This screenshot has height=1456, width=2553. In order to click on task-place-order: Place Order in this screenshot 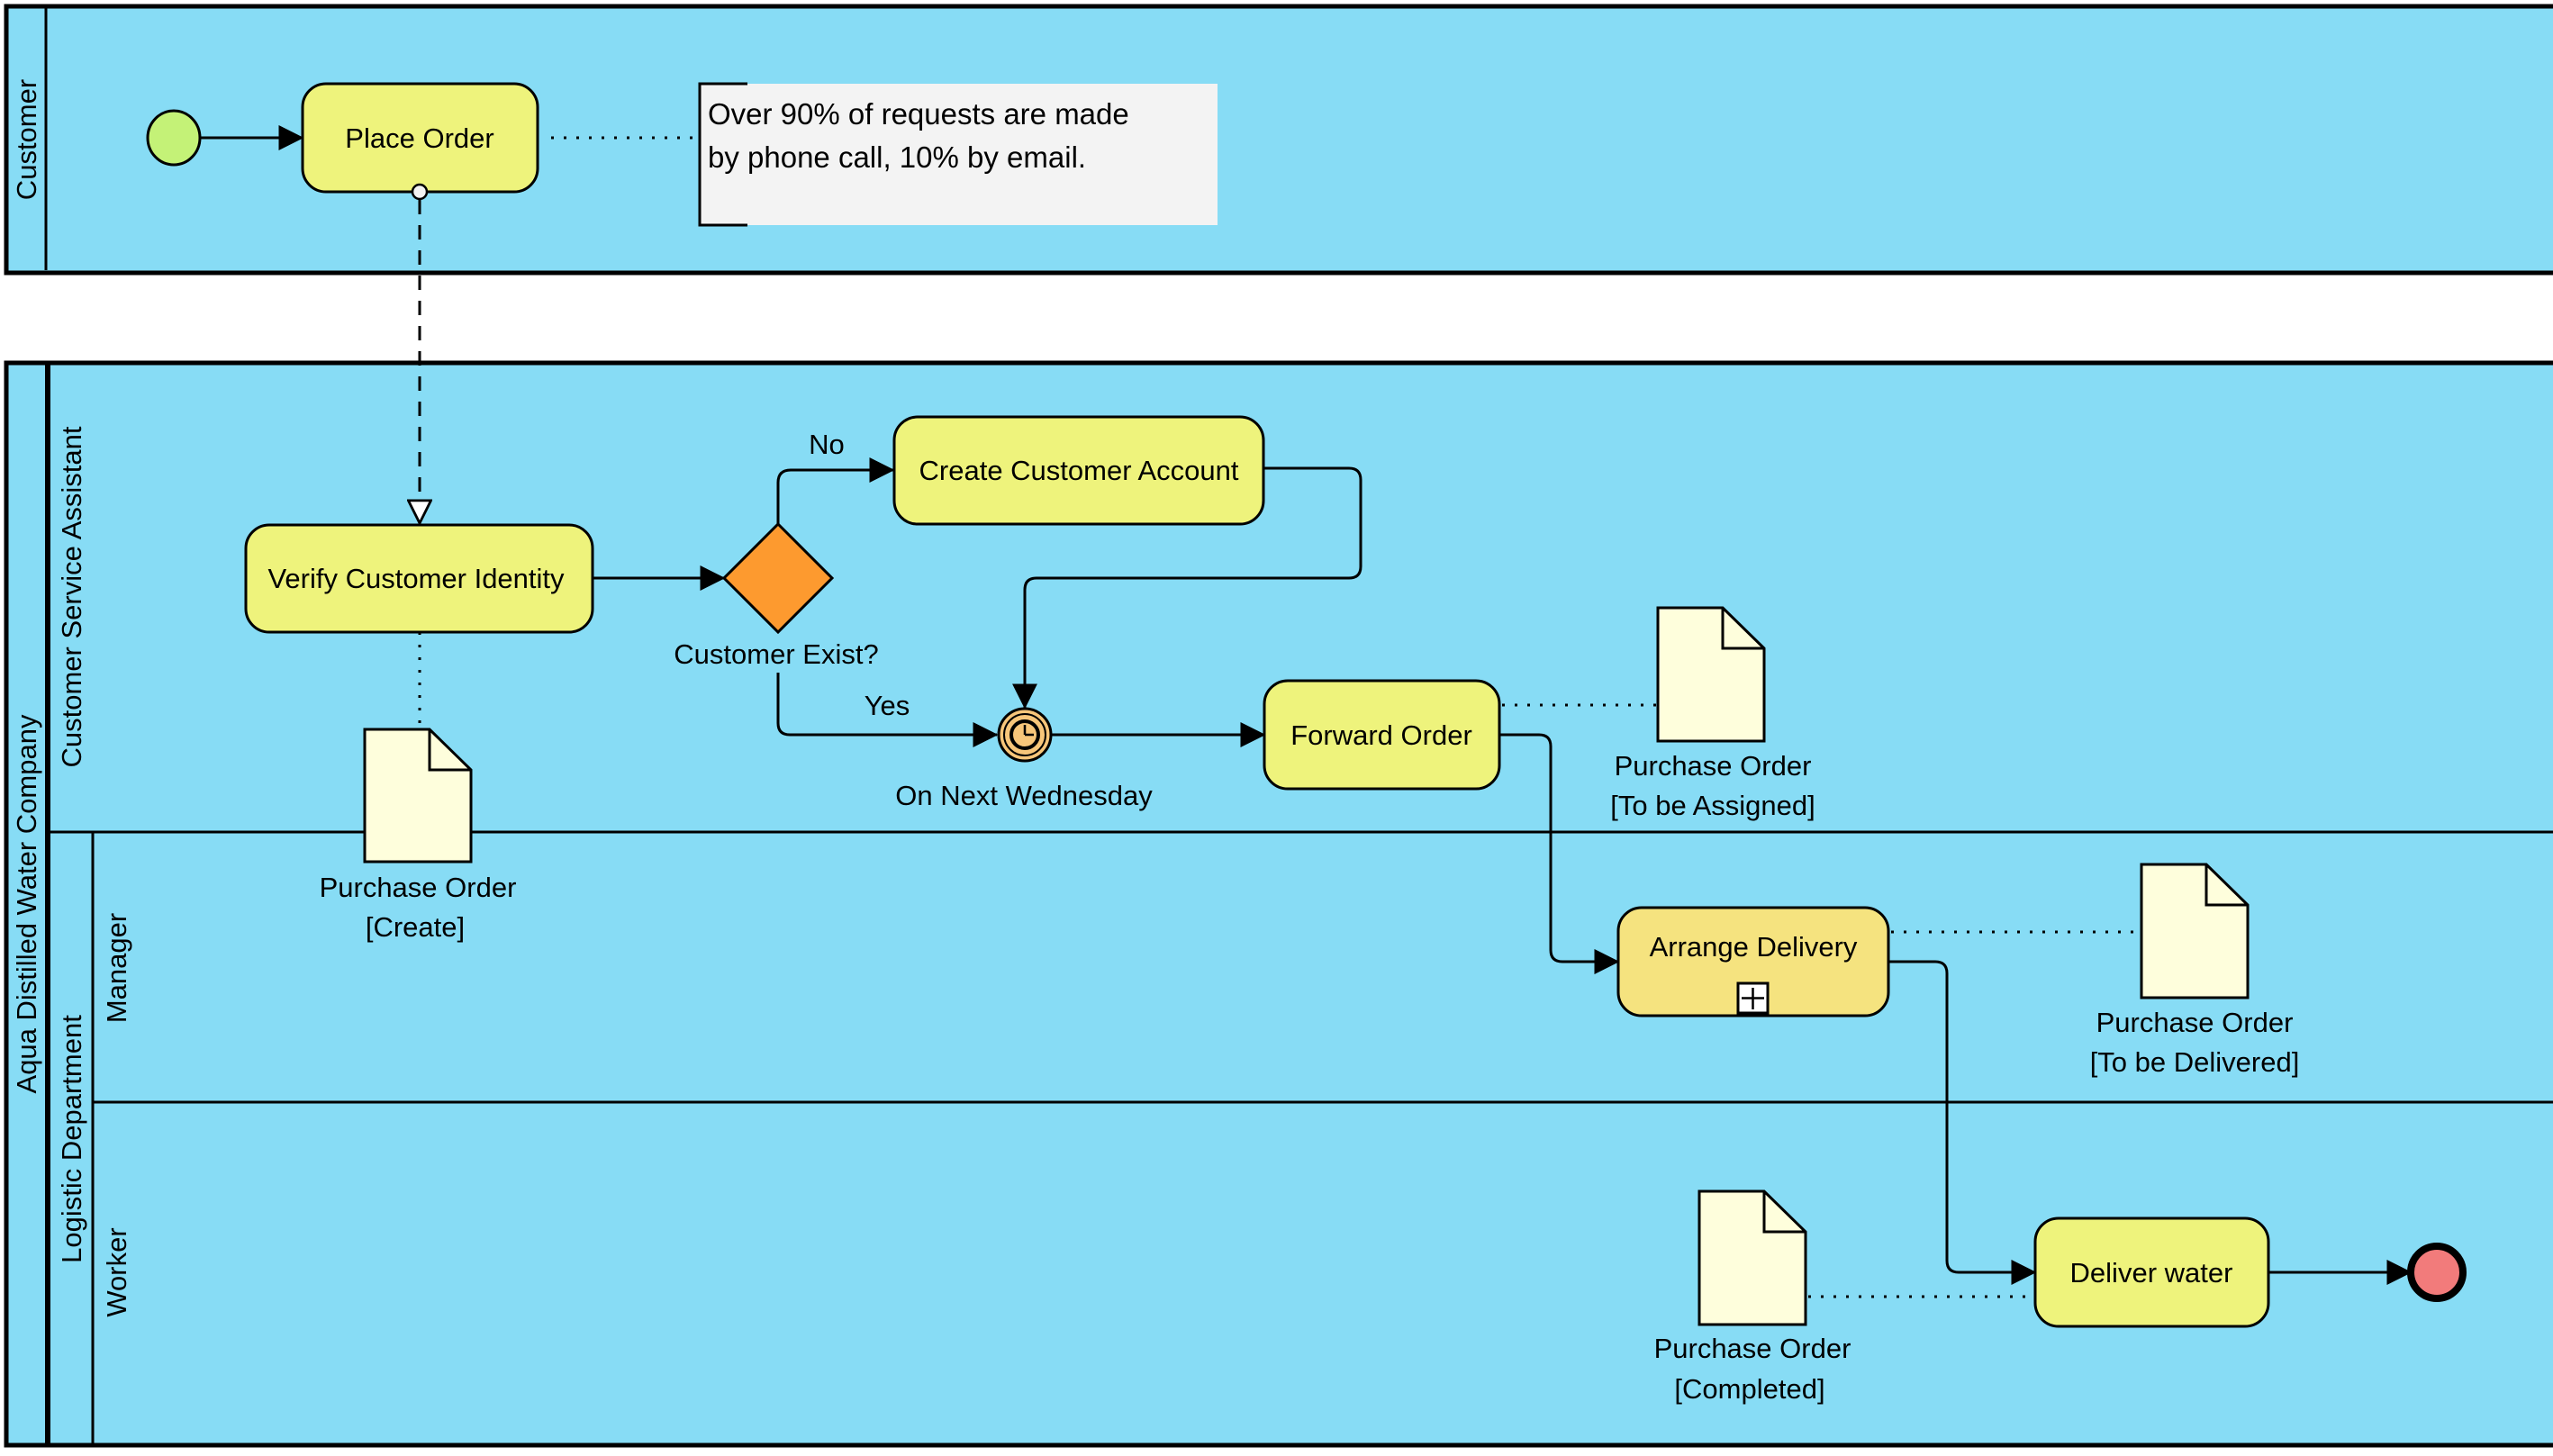, I will do `click(420, 141)`.